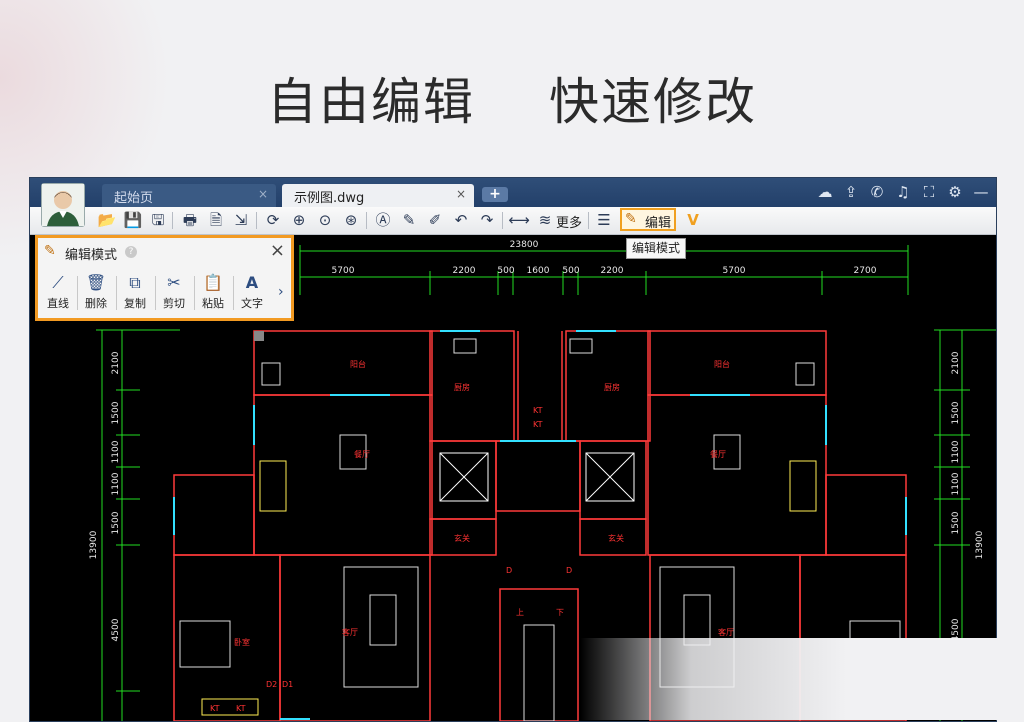 Image resolution: width=1024 pixels, height=722 pixels. What do you see at coordinates (116, 412) in the screenshot?
I see `dim-left-2: 1500` at bounding box center [116, 412].